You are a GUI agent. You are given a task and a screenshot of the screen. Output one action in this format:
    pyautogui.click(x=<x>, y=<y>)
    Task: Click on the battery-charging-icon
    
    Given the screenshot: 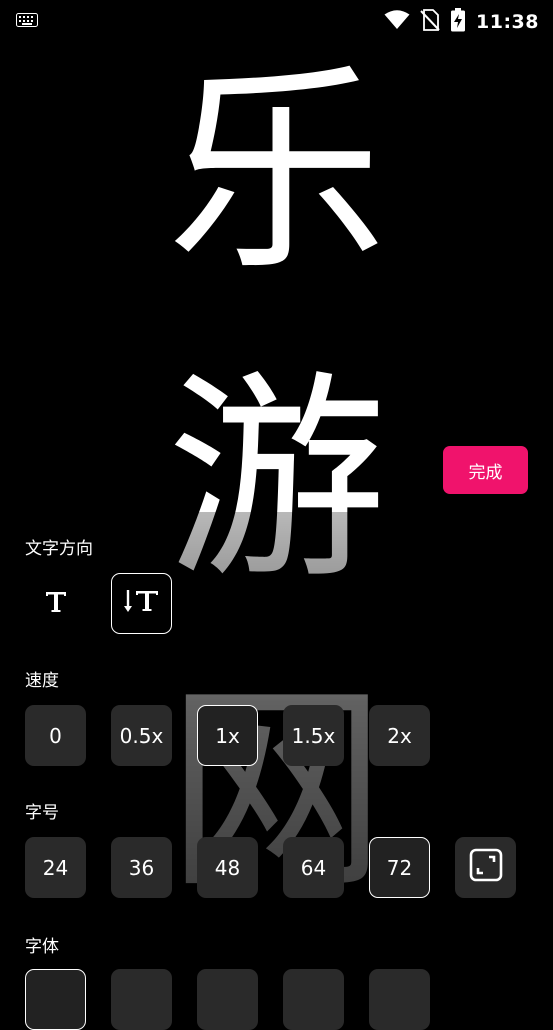 What is the action you would take?
    pyautogui.click(x=458, y=22)
    